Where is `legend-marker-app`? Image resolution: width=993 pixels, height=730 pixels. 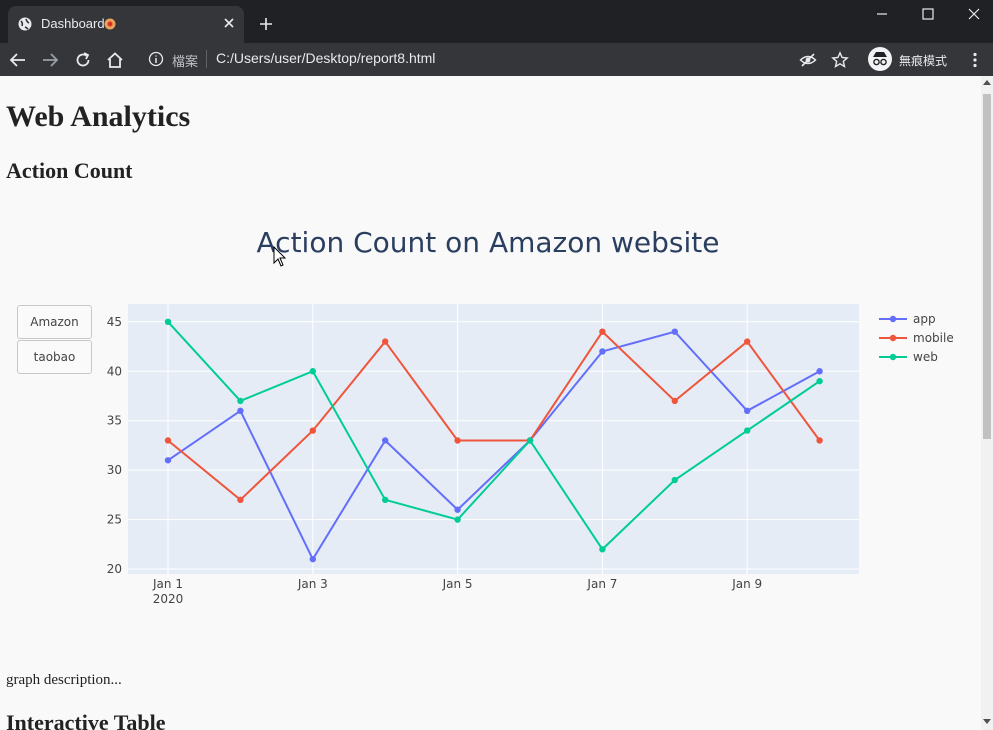 legend-marker-app is located at coordinates (893, 319).